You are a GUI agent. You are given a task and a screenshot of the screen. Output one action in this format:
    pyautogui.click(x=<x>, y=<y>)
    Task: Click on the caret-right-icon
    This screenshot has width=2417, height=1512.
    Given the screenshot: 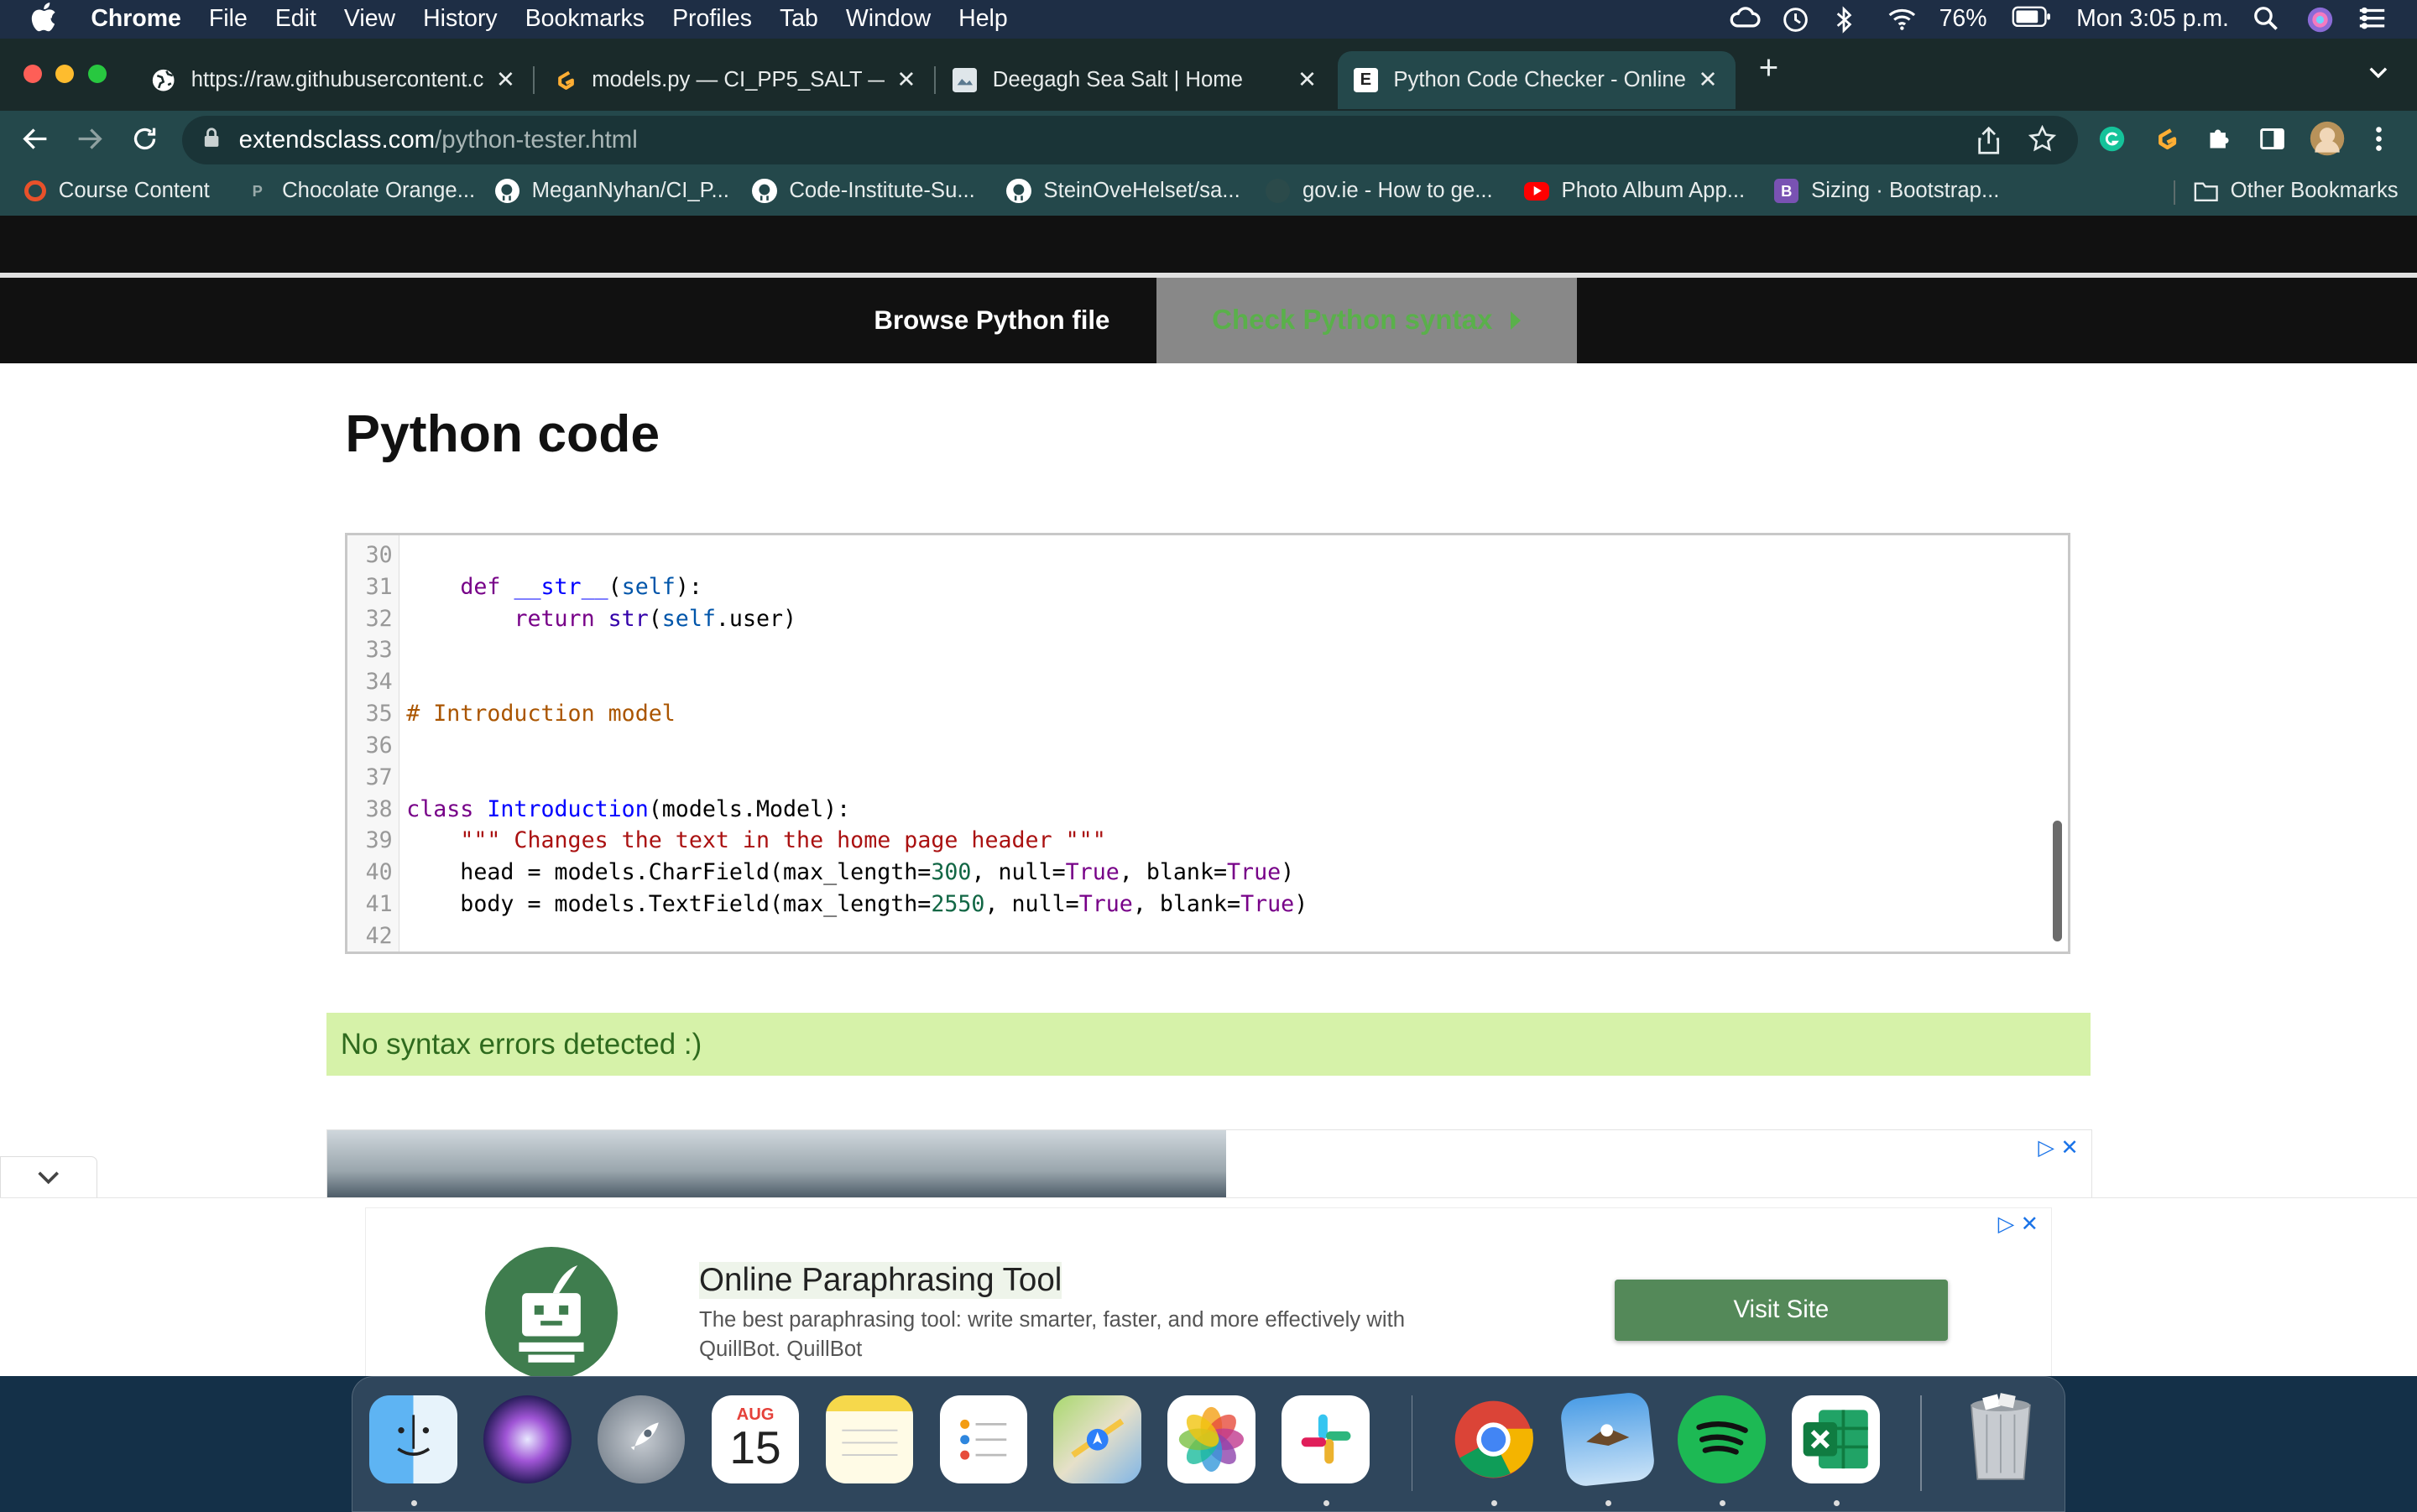 What is the action you would take?
    pyautogui.click(x=1516, y=320)
    